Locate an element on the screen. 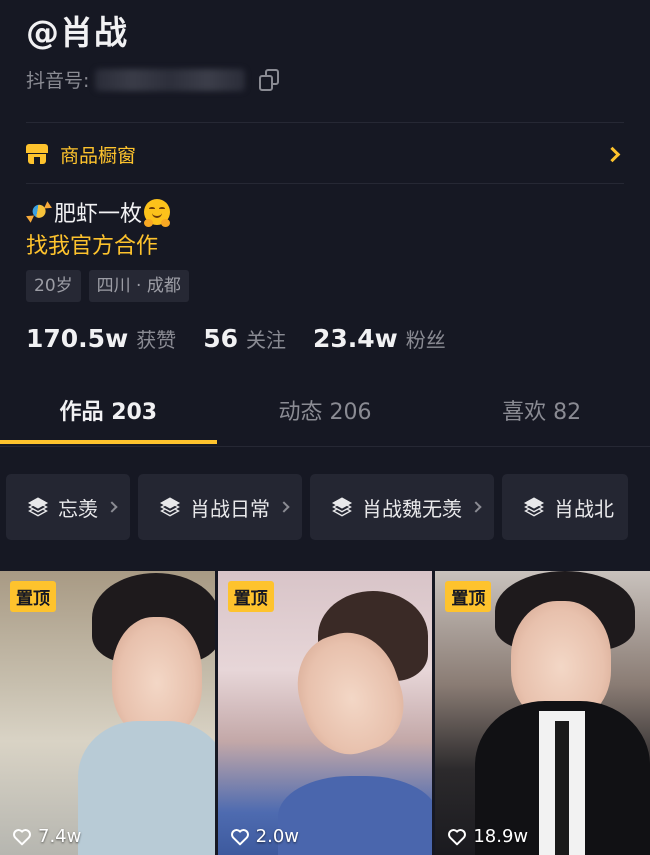 This screenshot has width=650, height=855. video-likes: 18.9w is located at coordinates (487, 836).